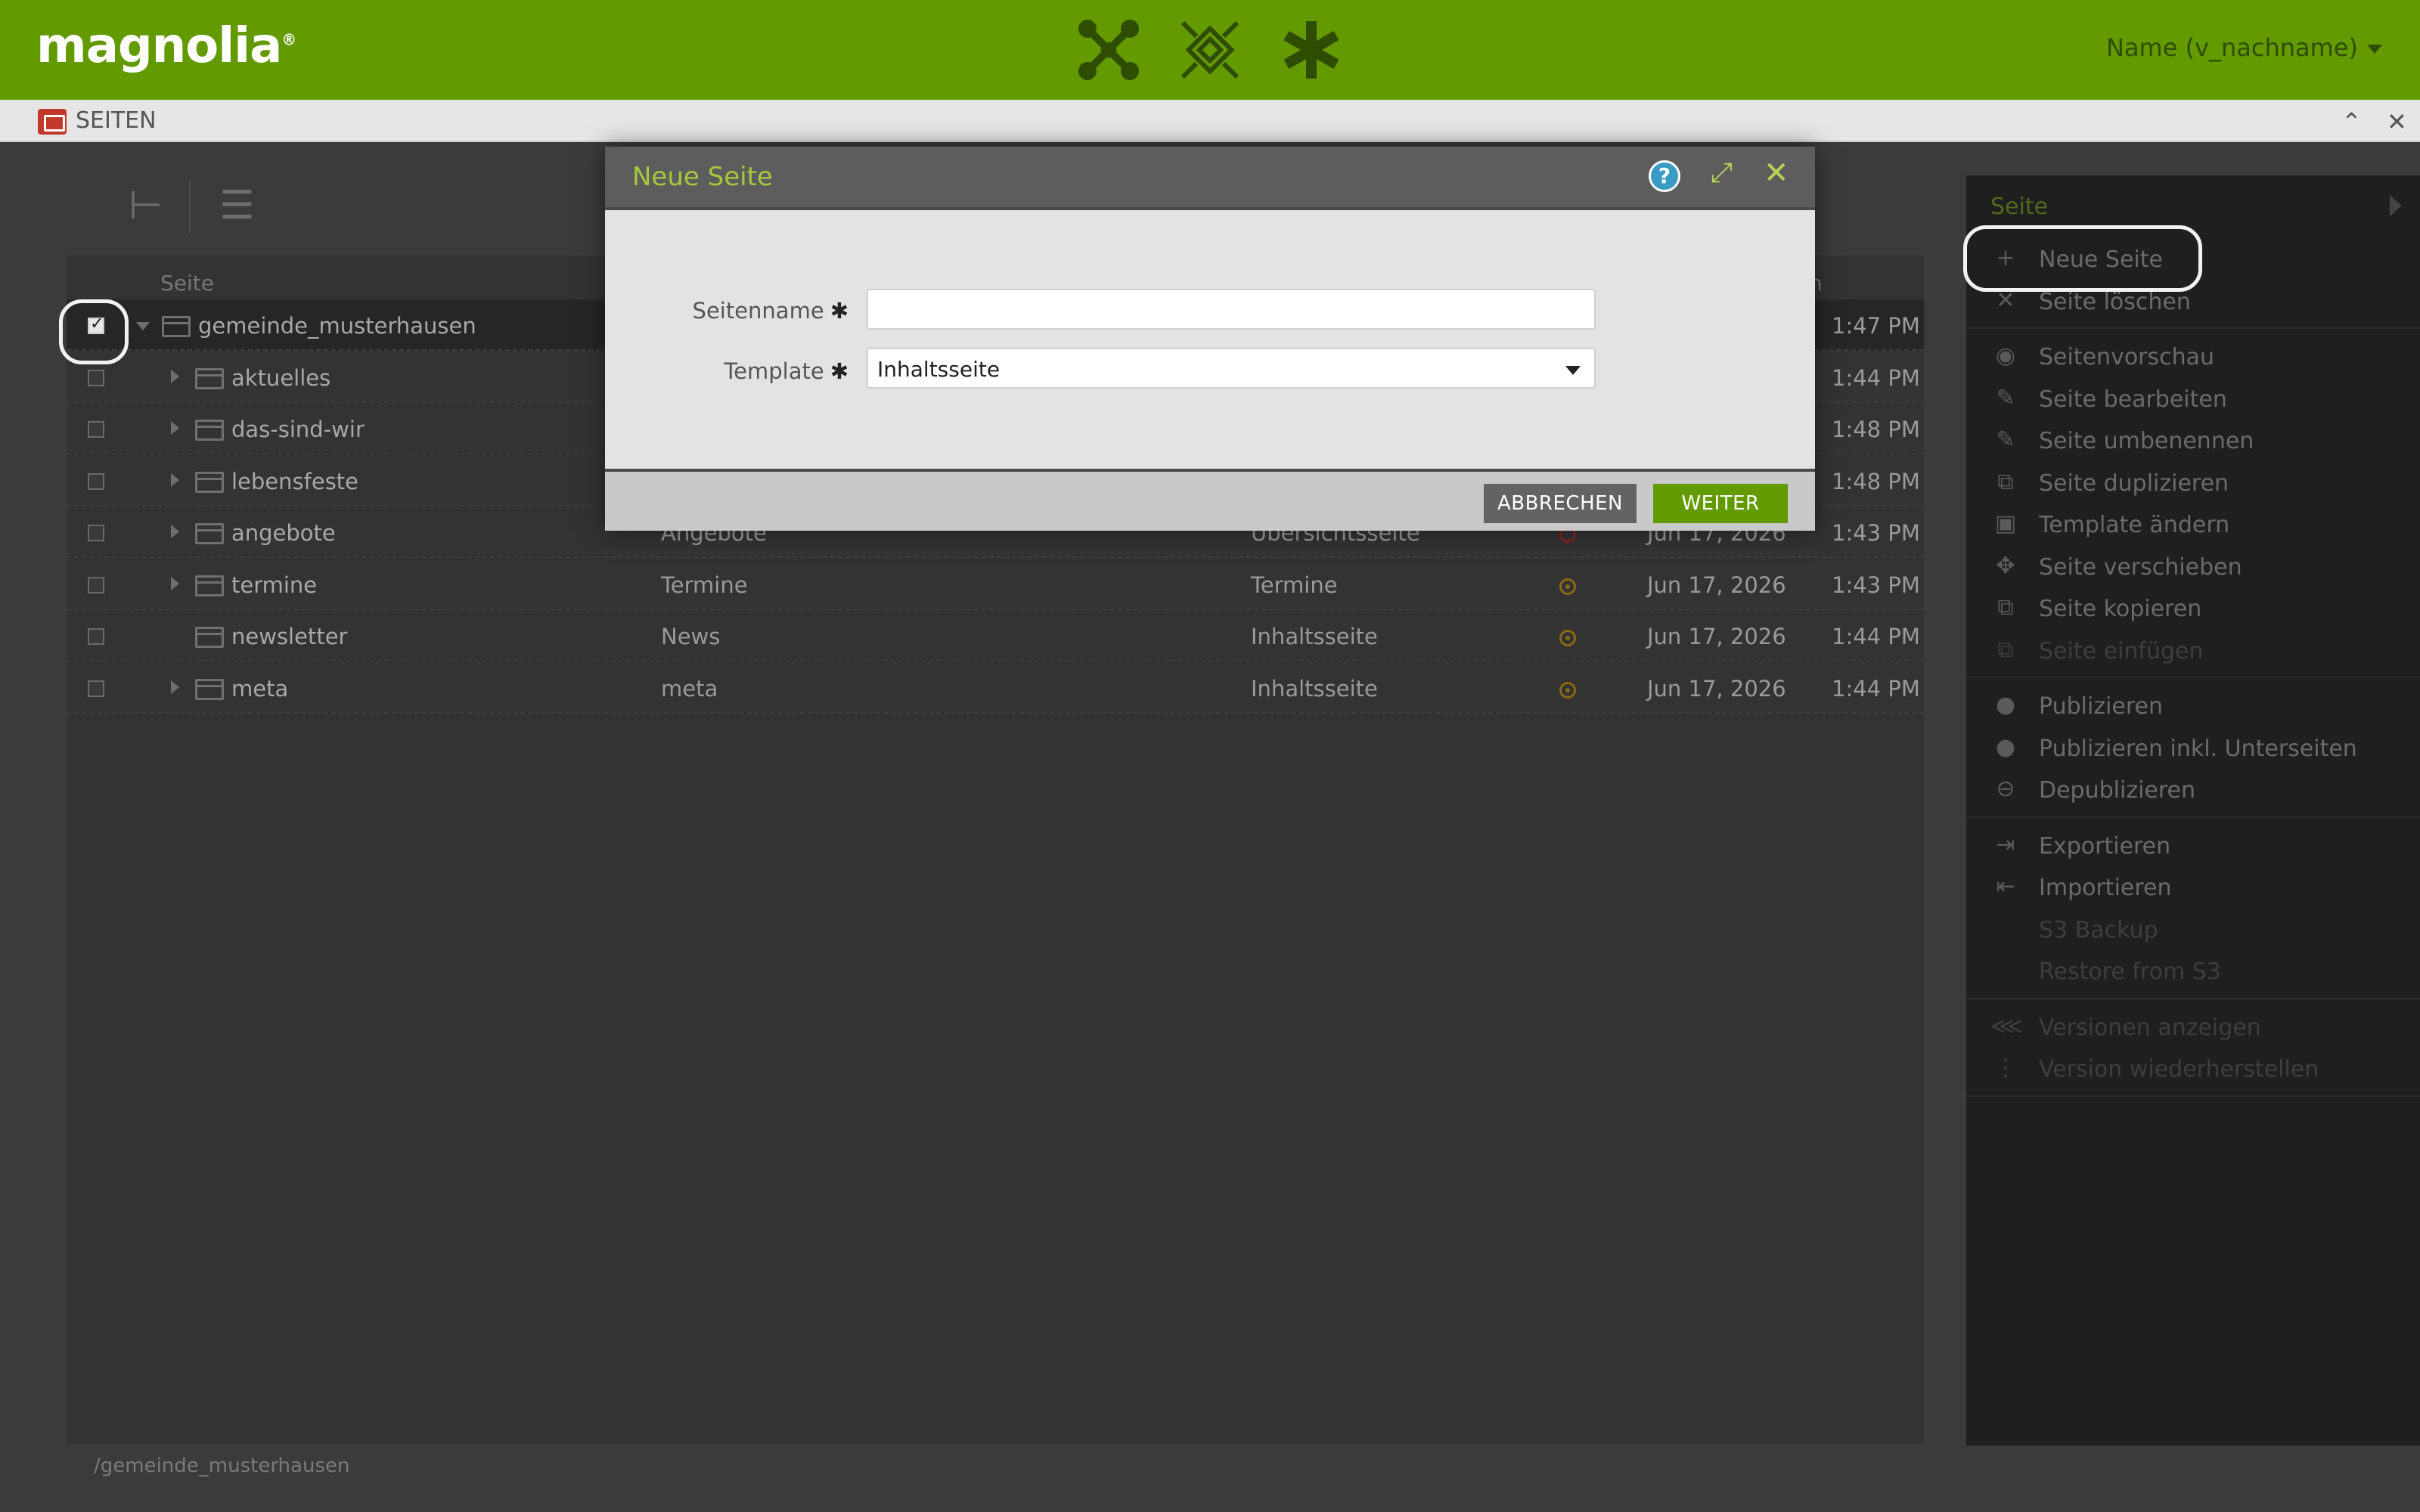  What do you see at coordinates (1231, 309) in the screenshot?
I see `page-name-input` at bounding box center [1231, 309].